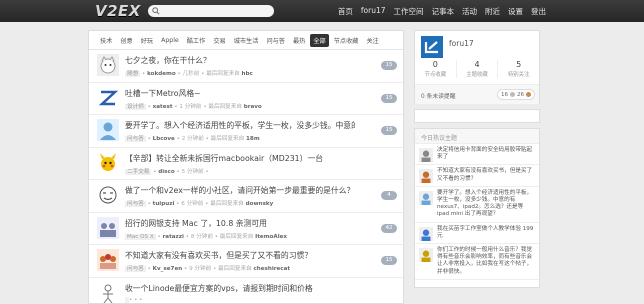 This screenshot has width=644, height=304. Describe the element at coordinates (528, 94) in the screenshot. I see `bronze-coin-icon` at that location.